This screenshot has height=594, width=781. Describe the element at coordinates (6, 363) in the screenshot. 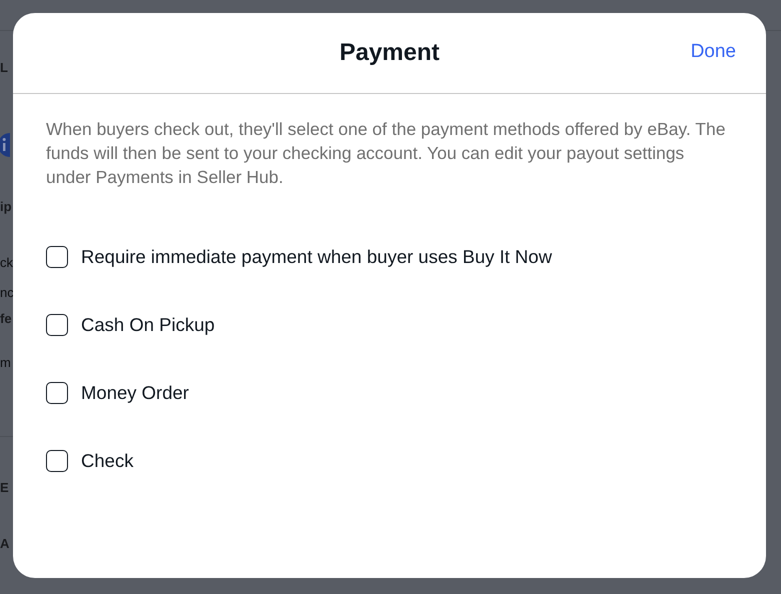

I see `background-text: m` at that location.